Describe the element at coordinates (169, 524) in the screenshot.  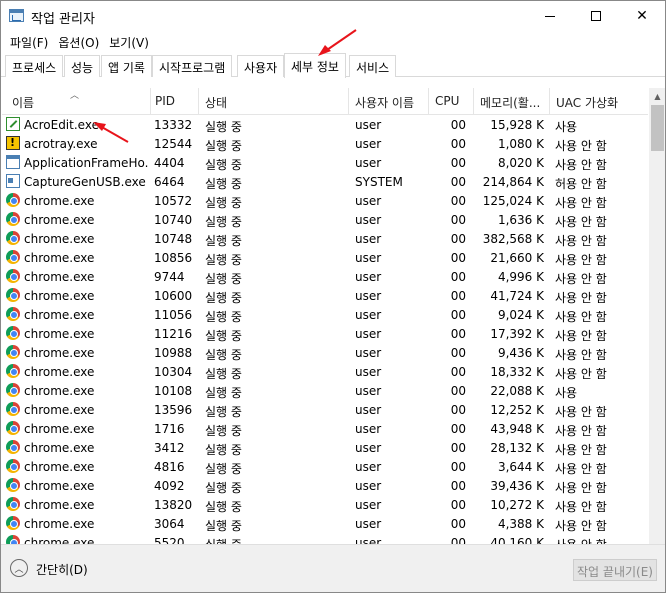
I see `process-pid: 3064` at that location.